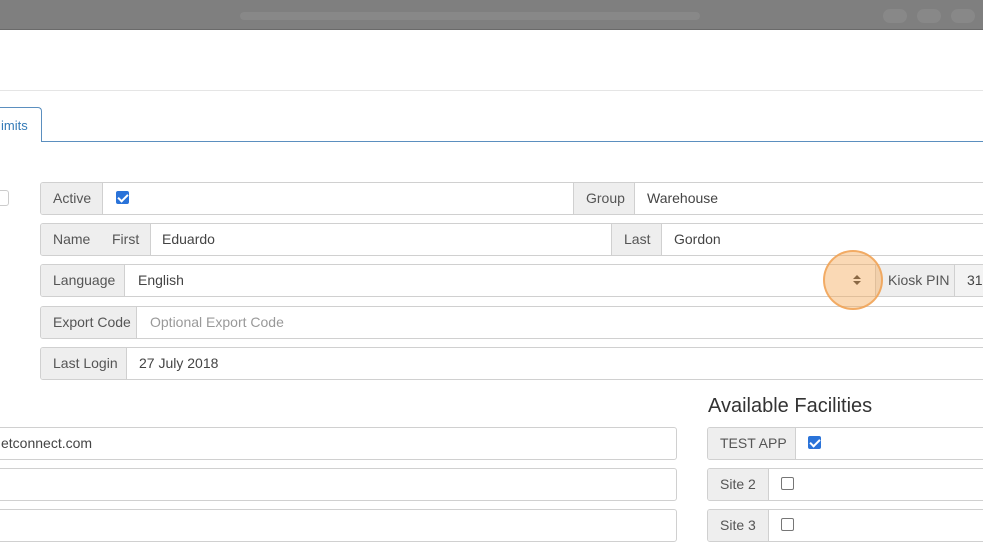  I want to click on language-label: Language, so click(83, 280).